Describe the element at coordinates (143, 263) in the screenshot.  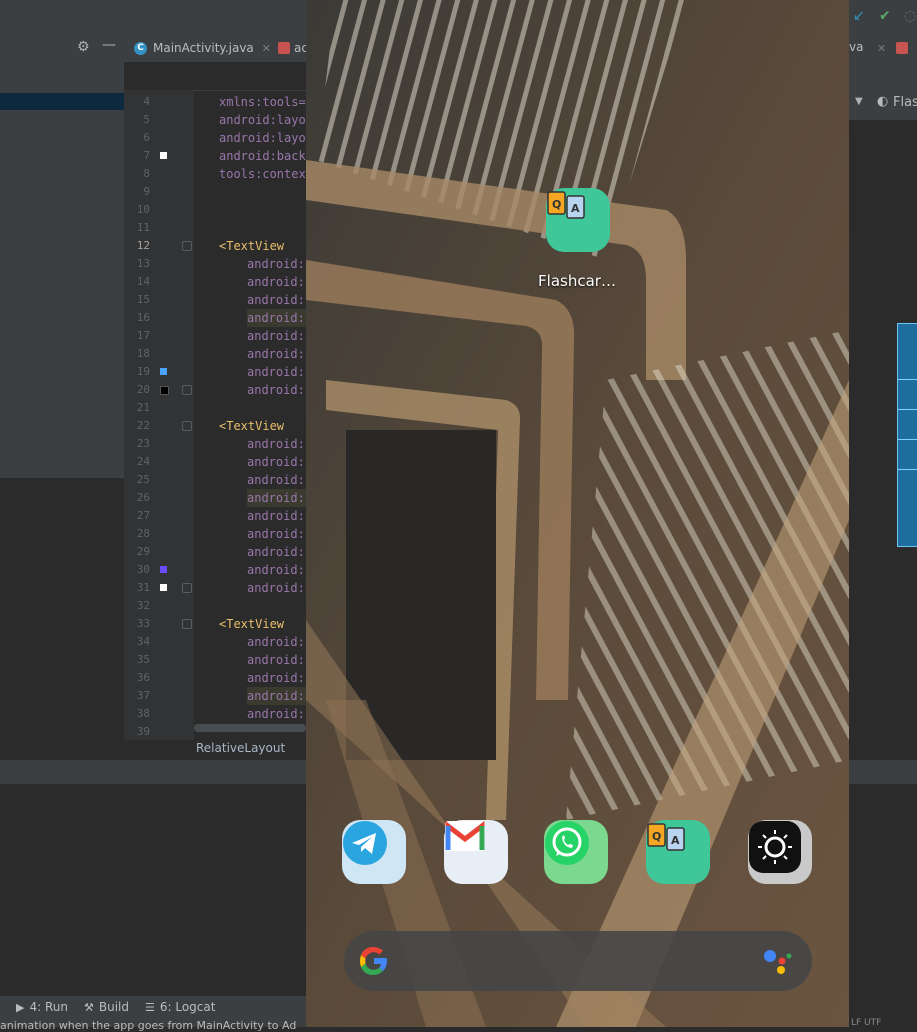
I see `line-number: 13` at that location.